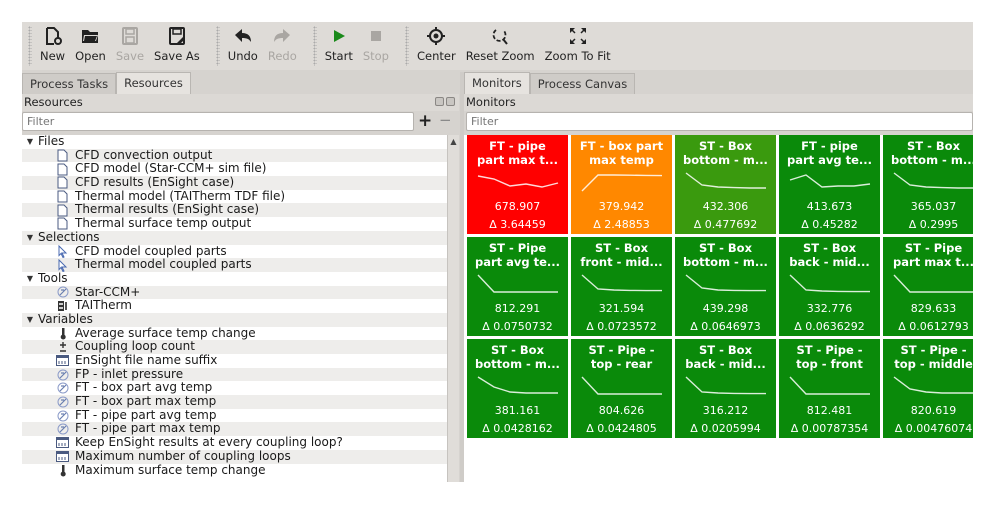  What do you see at coordinates (376, 42) in the screenshot?
I see `stop-button: Stop` at bounding box center [376, 42].